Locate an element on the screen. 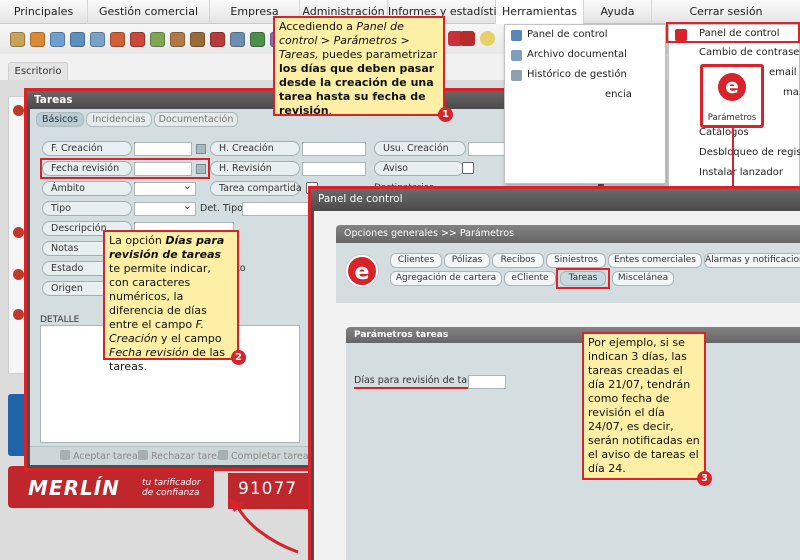 The height and width of the screenshot is (560, 800). dias-revision-label: Días para revisión de tarea is located at coordinates (418, 382).